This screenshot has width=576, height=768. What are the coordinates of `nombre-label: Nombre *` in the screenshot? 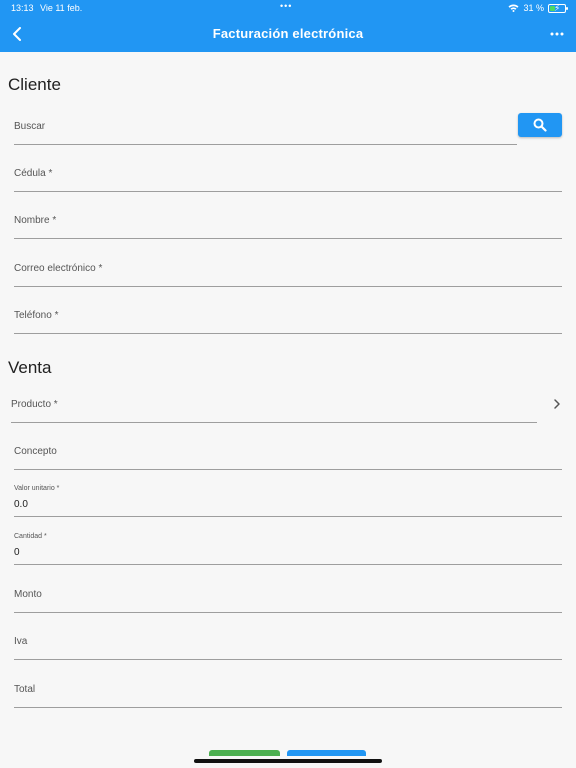 It's located at (35, 220).